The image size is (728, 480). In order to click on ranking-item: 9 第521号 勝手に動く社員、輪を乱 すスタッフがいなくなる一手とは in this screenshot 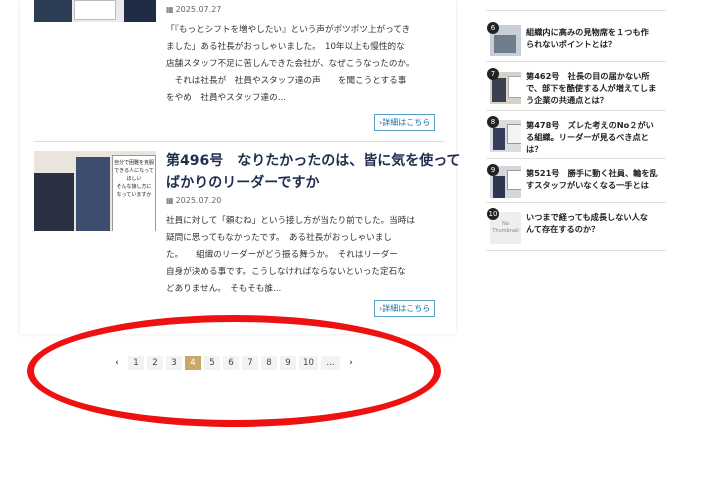, I will do `click(576, 182)`.